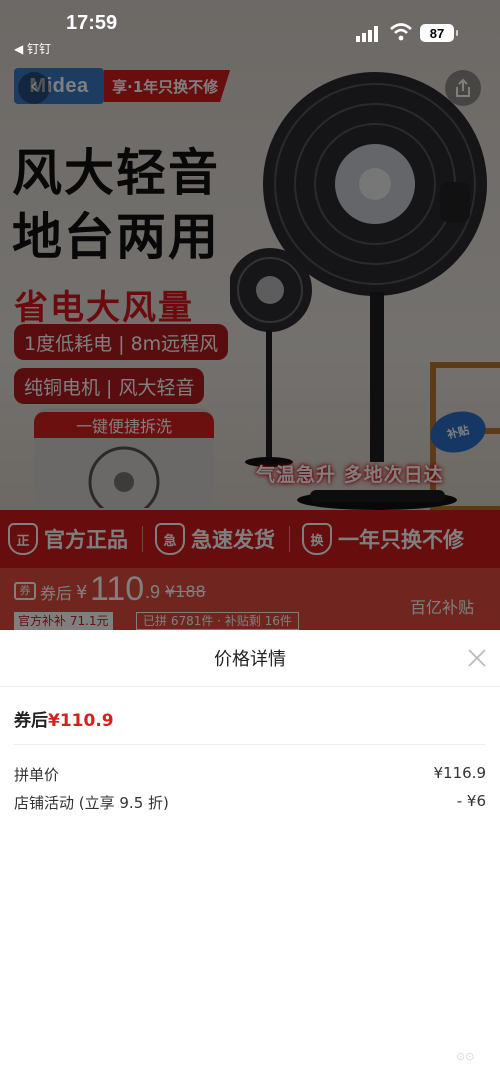  I want to click on final-price-label: 券后, so click(31, 721).